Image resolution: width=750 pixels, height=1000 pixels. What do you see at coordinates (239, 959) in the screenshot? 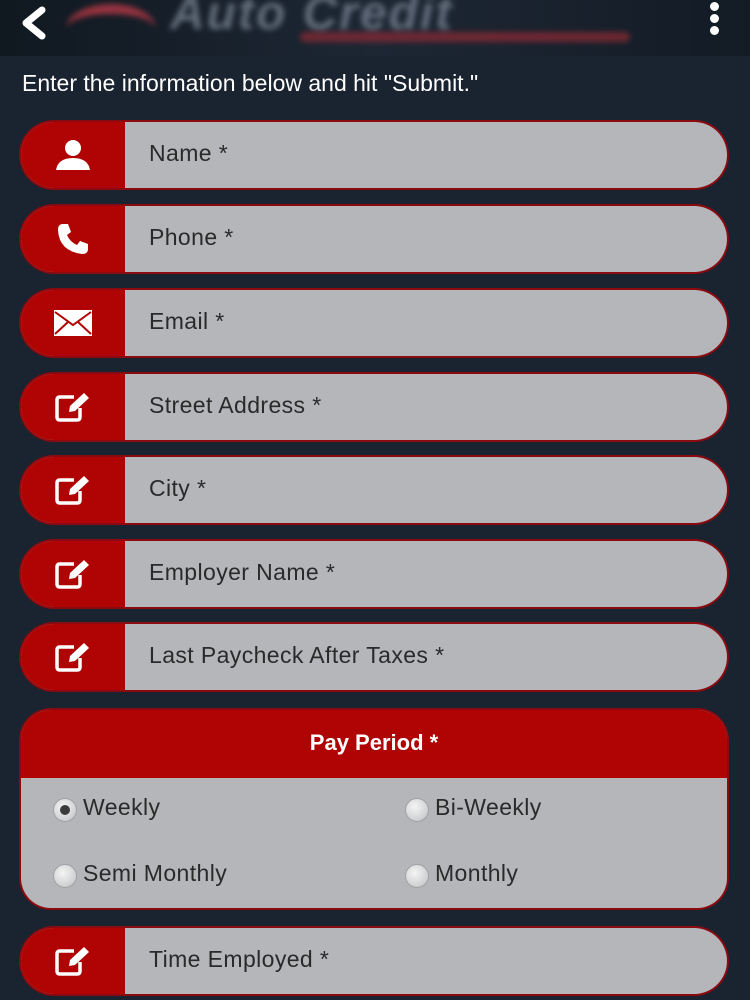
I see `time-employed-field-label: Time Employed *` at bounding box center [239, 959].